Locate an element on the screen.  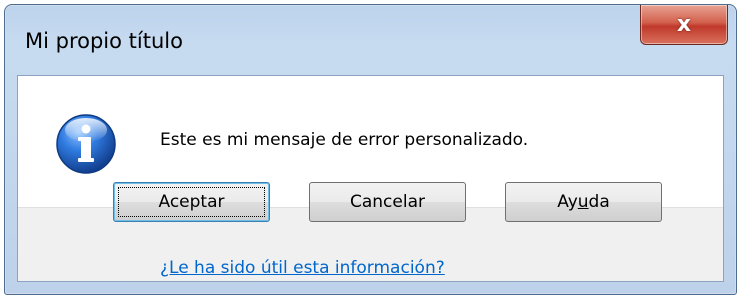
accept-button: Aceptar is located at coordinates (191, 202).